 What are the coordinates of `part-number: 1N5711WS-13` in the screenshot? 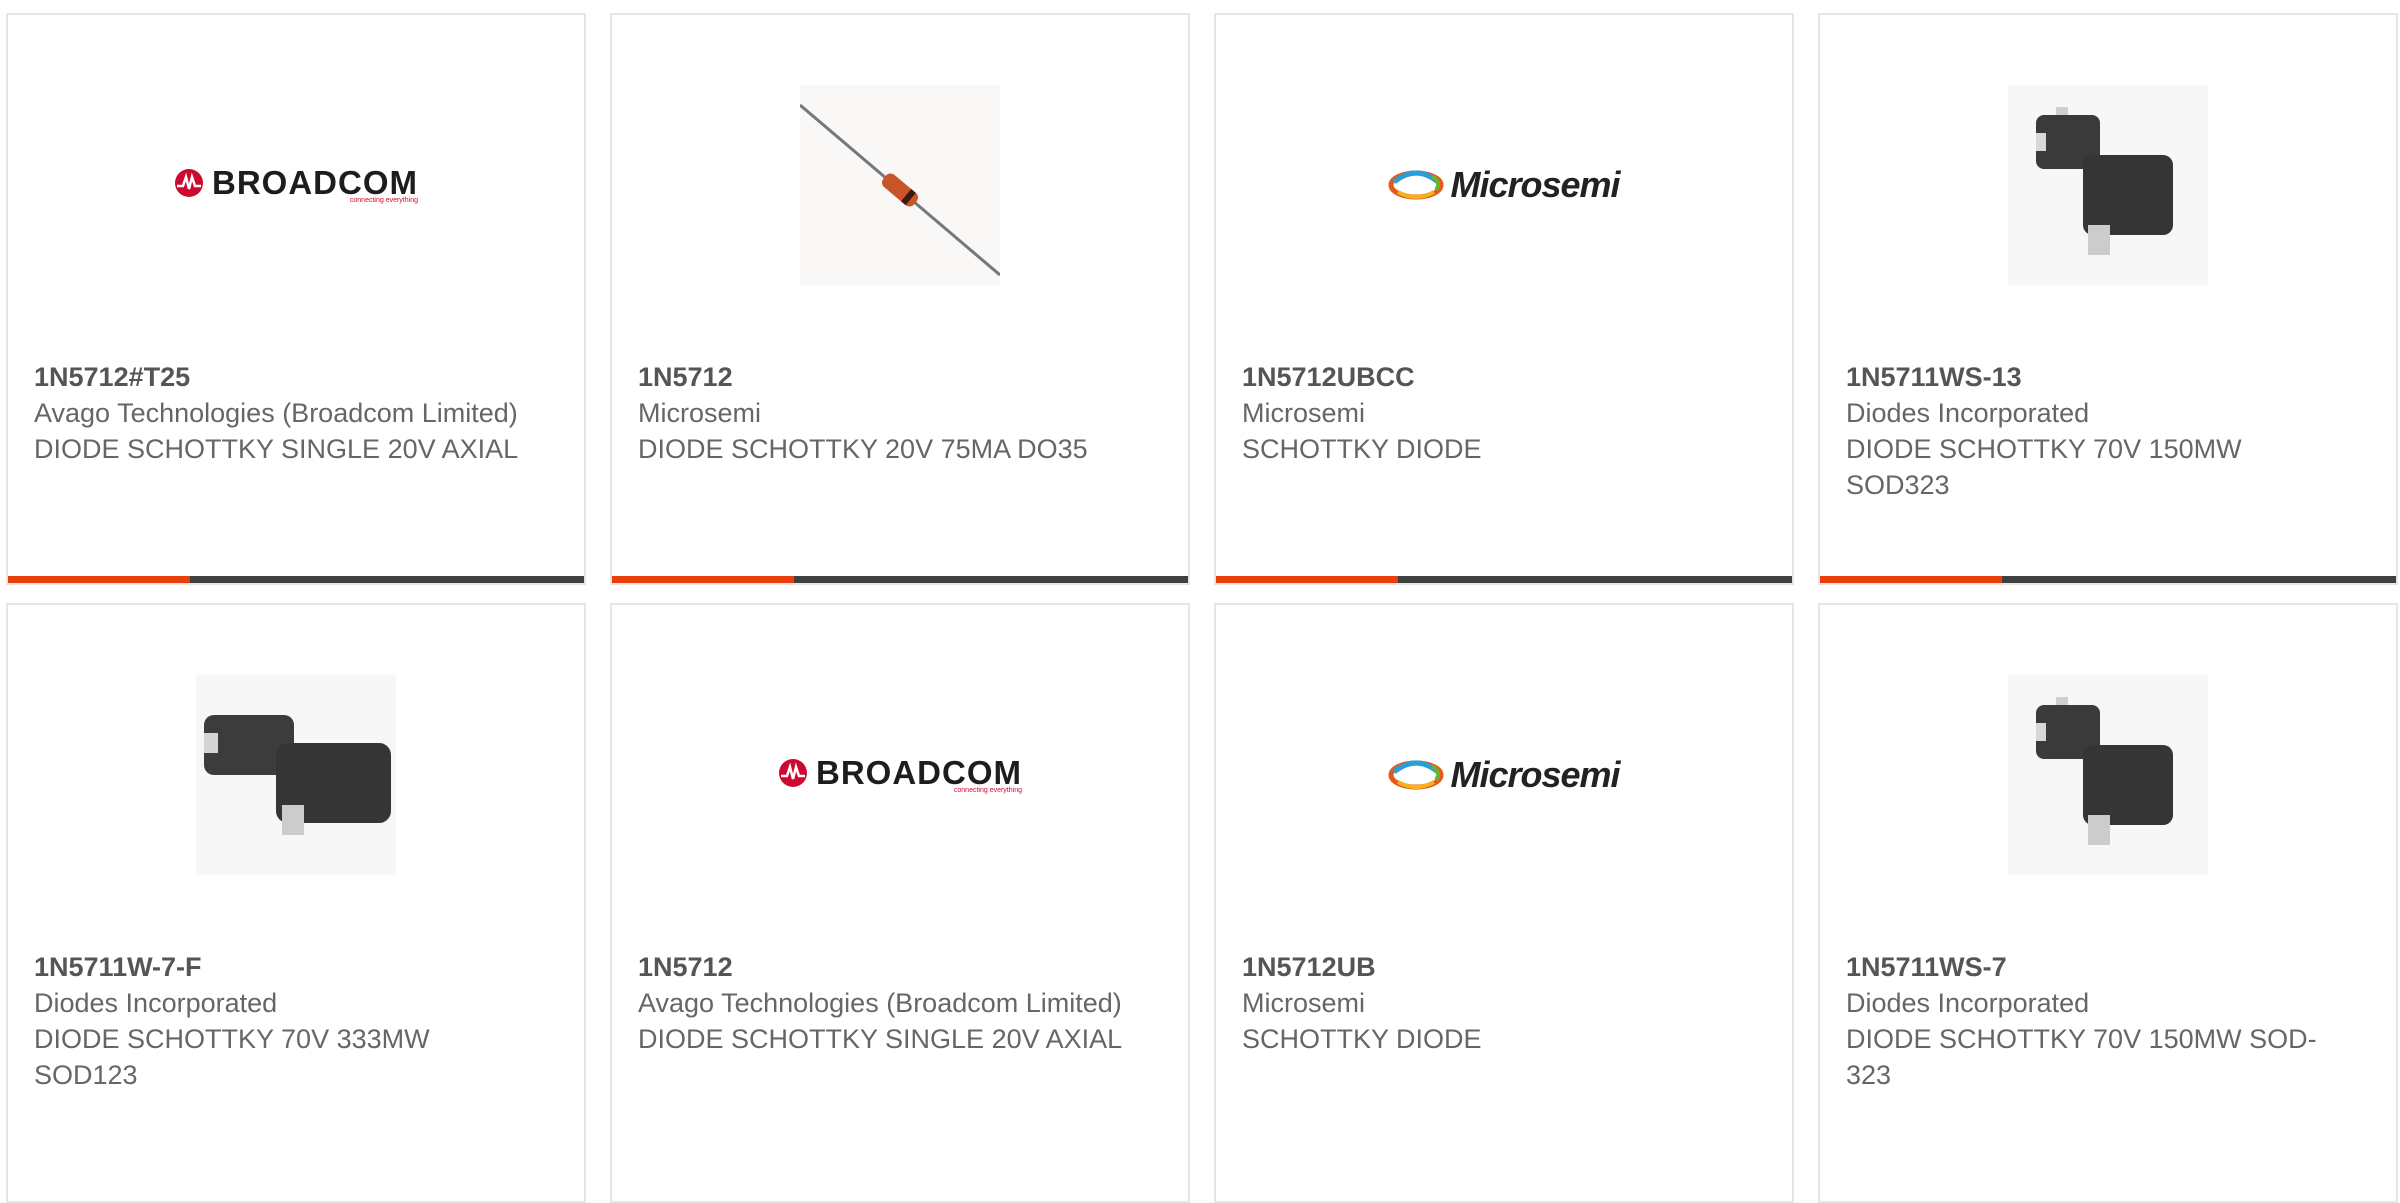 It's located at (2091, 377).